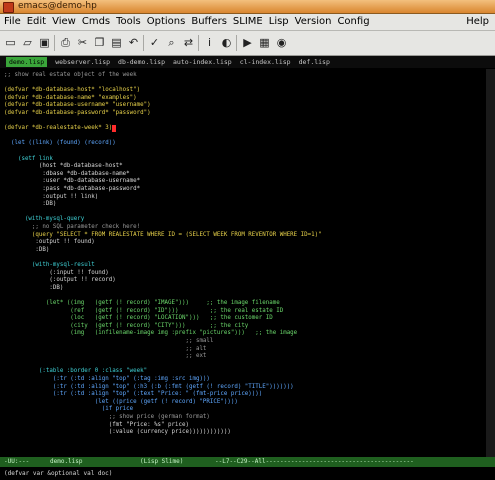 This screenshot has width=495, height=480. Describe the element at coordinates (99, 42) in the screenshot. I see `copy-icon: ❐` at that location.